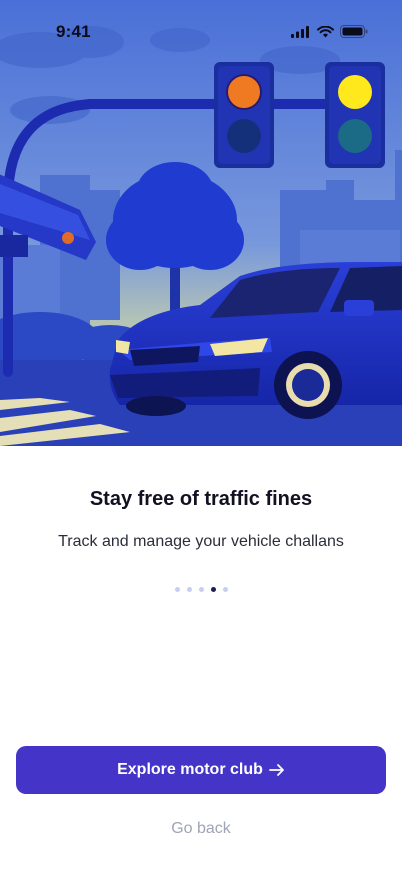  I want to click on page-indicator, so click(201, 589).